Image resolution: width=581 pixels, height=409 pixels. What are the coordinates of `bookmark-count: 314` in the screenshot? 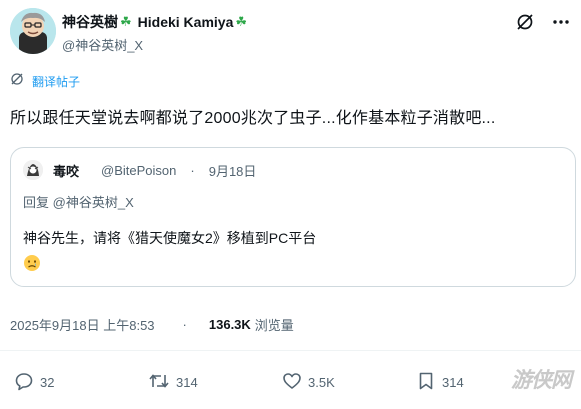 It's located at (453, 382).